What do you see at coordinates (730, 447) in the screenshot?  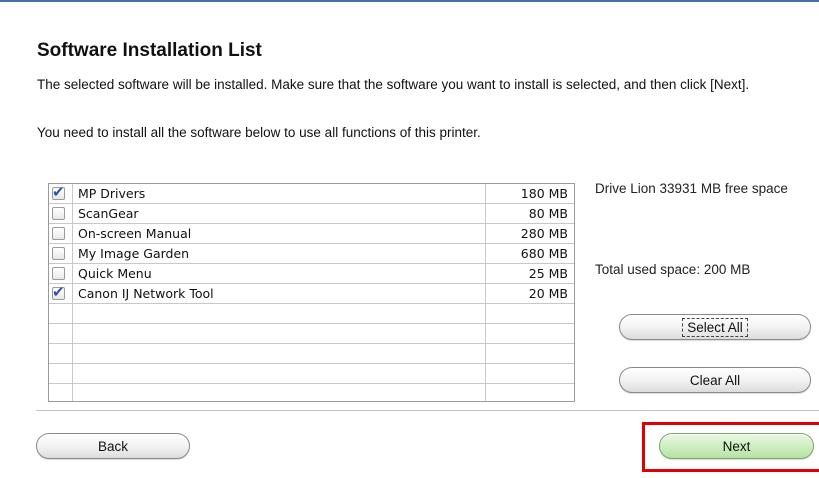 I see `next-button-highlight` at bounding box center [730, 447].